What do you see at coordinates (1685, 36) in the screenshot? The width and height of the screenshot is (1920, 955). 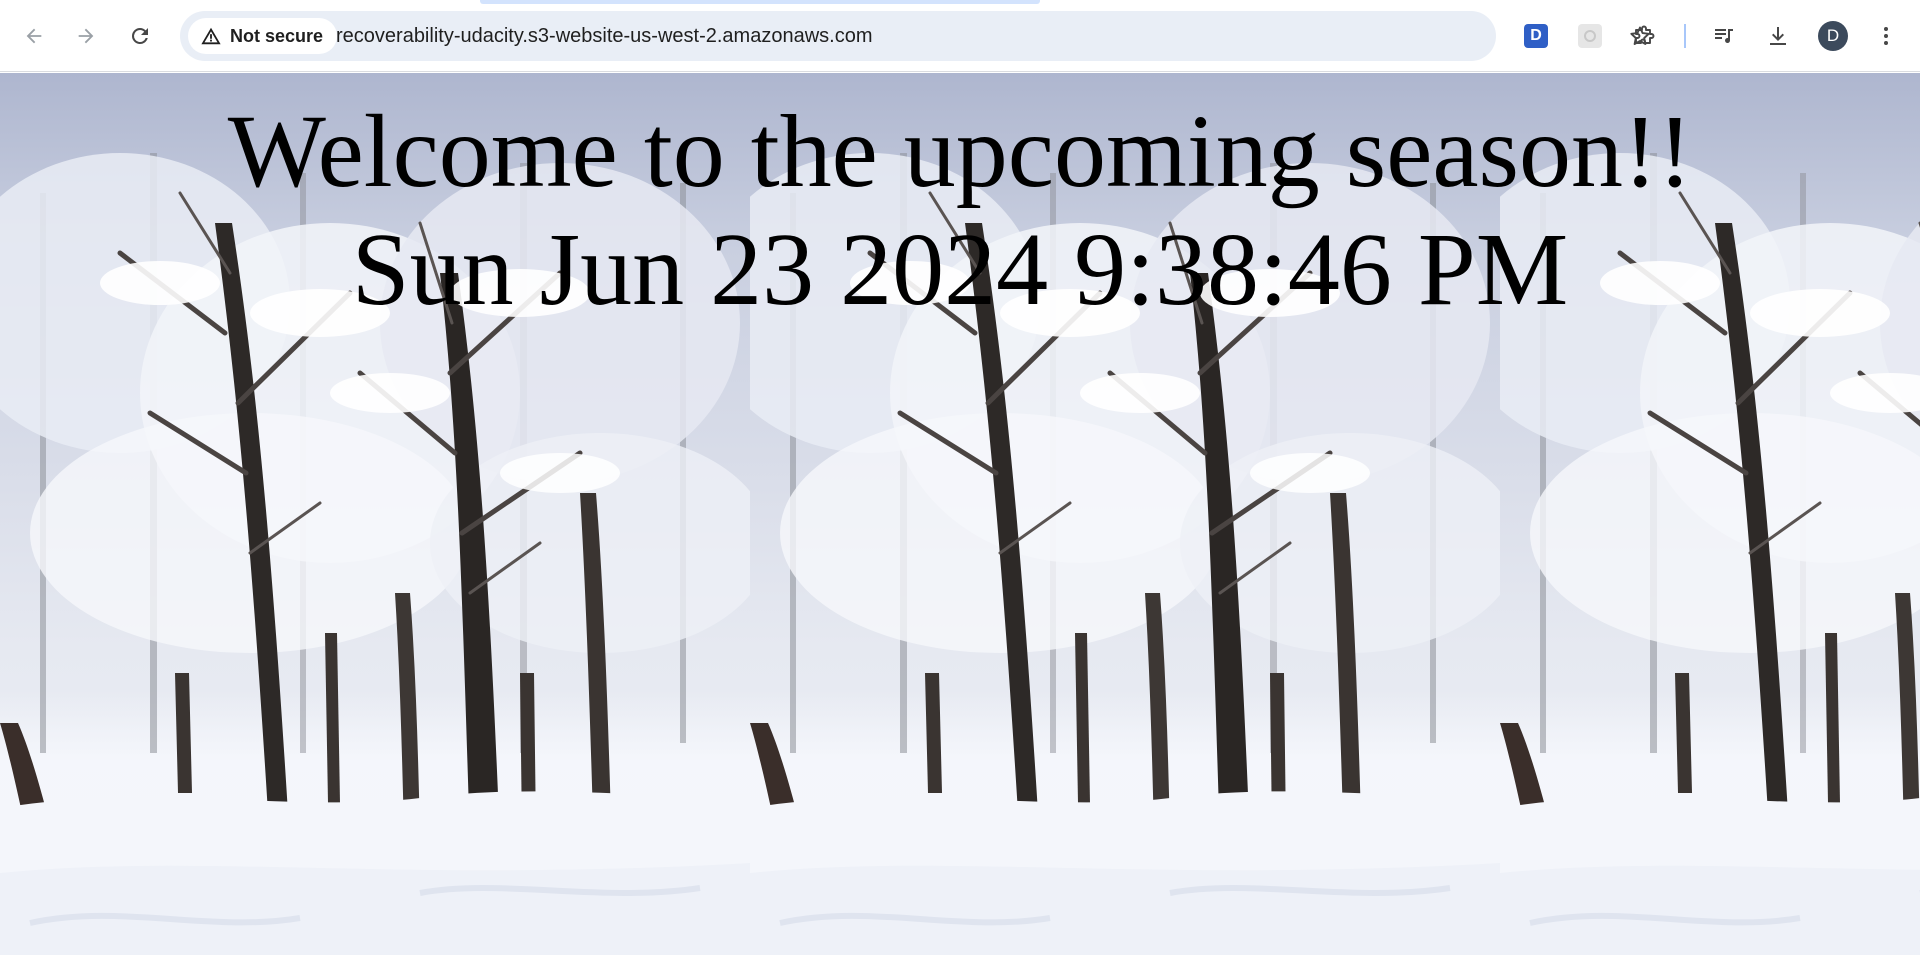 I see `toolbar-divider` at bounding box center [1685, 36].